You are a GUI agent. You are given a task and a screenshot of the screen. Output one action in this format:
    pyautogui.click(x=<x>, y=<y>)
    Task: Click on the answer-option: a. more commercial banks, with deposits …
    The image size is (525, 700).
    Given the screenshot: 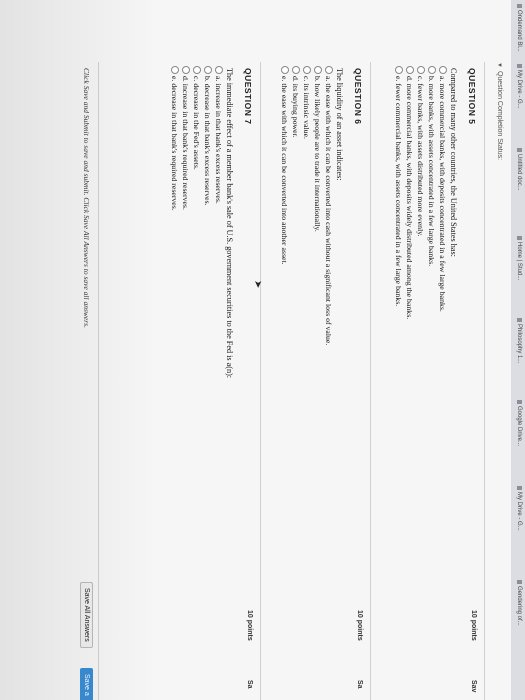 What is the action you would take?
    pyautogui.click(x=442, y=189)
    